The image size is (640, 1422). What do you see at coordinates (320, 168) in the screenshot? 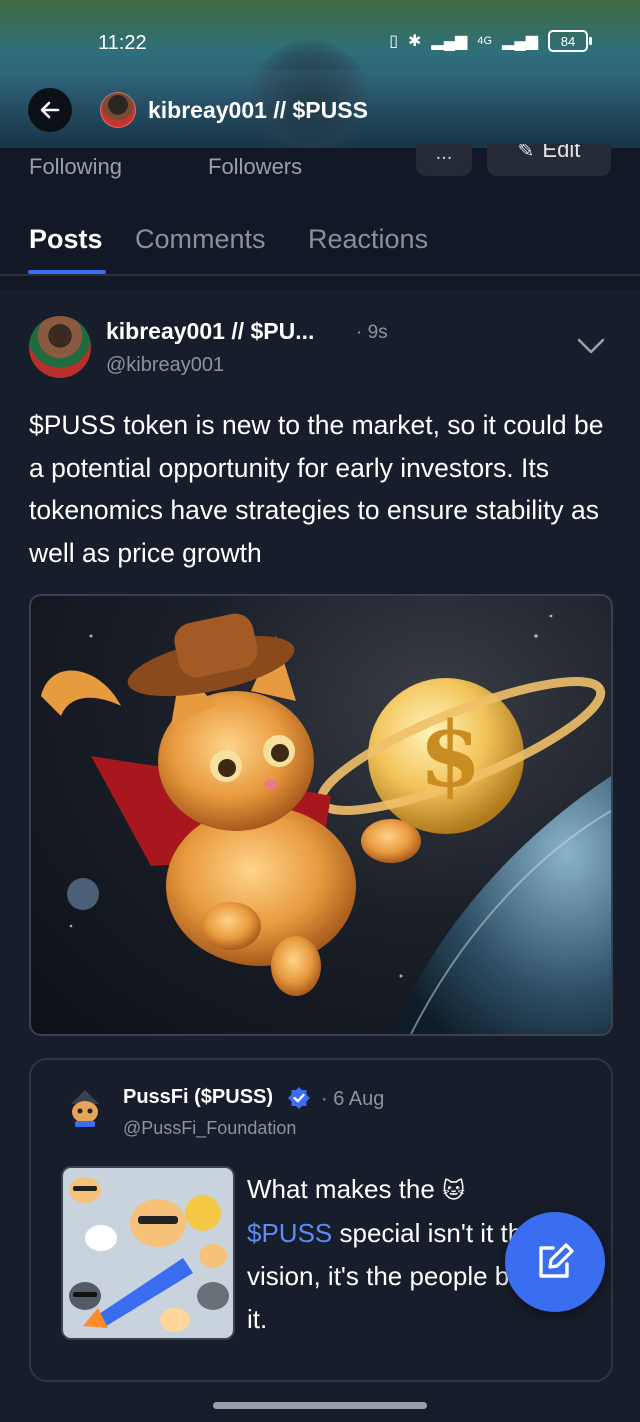
I see `follow-counts-row: Following Followers ... ✎ Edit` at bounding box center [320, 168].